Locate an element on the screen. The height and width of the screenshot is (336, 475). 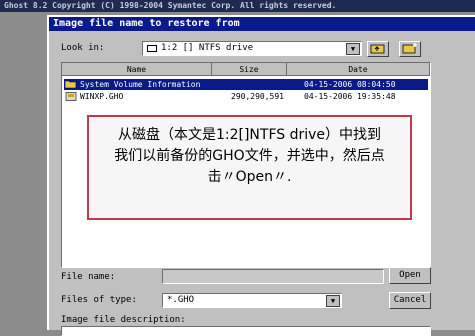
file-name-input is located at coordinates (273, 276).